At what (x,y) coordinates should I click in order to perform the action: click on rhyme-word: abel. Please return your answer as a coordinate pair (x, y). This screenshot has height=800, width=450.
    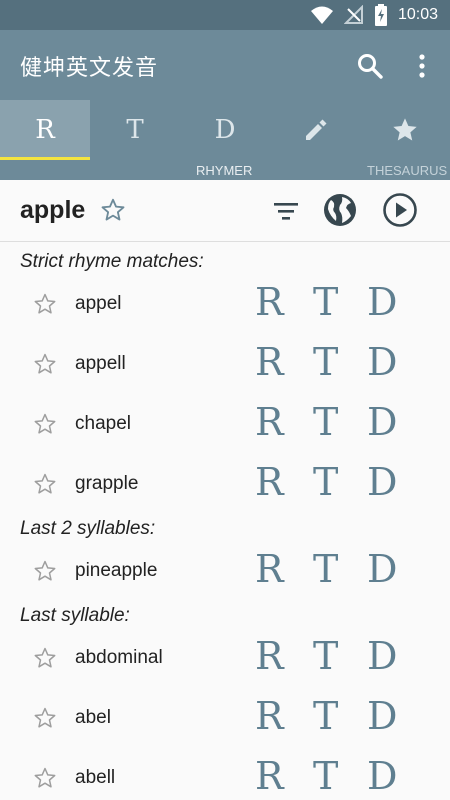
    Looking at the image, I should click on (93, 717).